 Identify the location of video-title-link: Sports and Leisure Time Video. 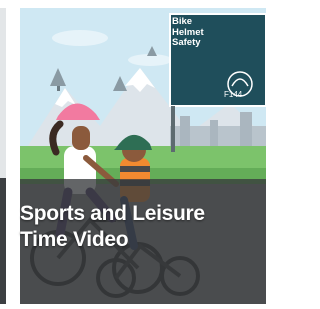
(131, 227).